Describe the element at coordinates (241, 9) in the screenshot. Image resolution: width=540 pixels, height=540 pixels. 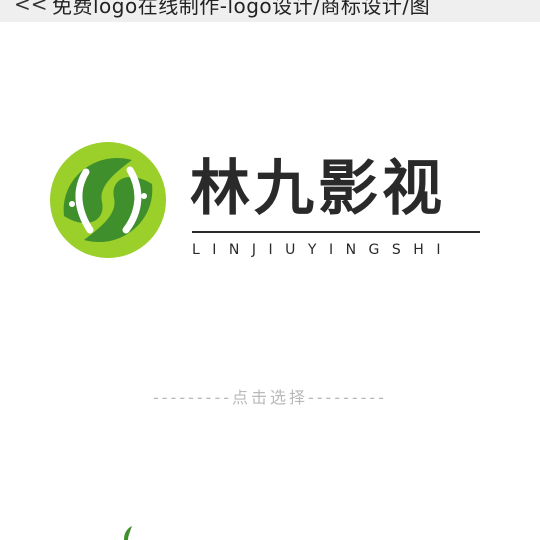
I see `page-title: 免费logo在线制作-logo设计/商标设计/图` at that location.